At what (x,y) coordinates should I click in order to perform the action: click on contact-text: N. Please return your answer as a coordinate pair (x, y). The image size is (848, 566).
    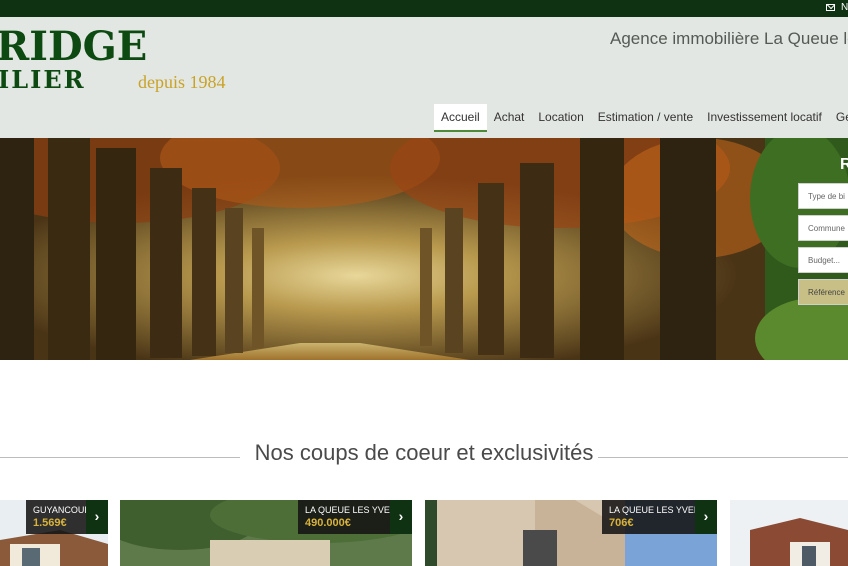
    Looking at the image, I should click on (844, 7).